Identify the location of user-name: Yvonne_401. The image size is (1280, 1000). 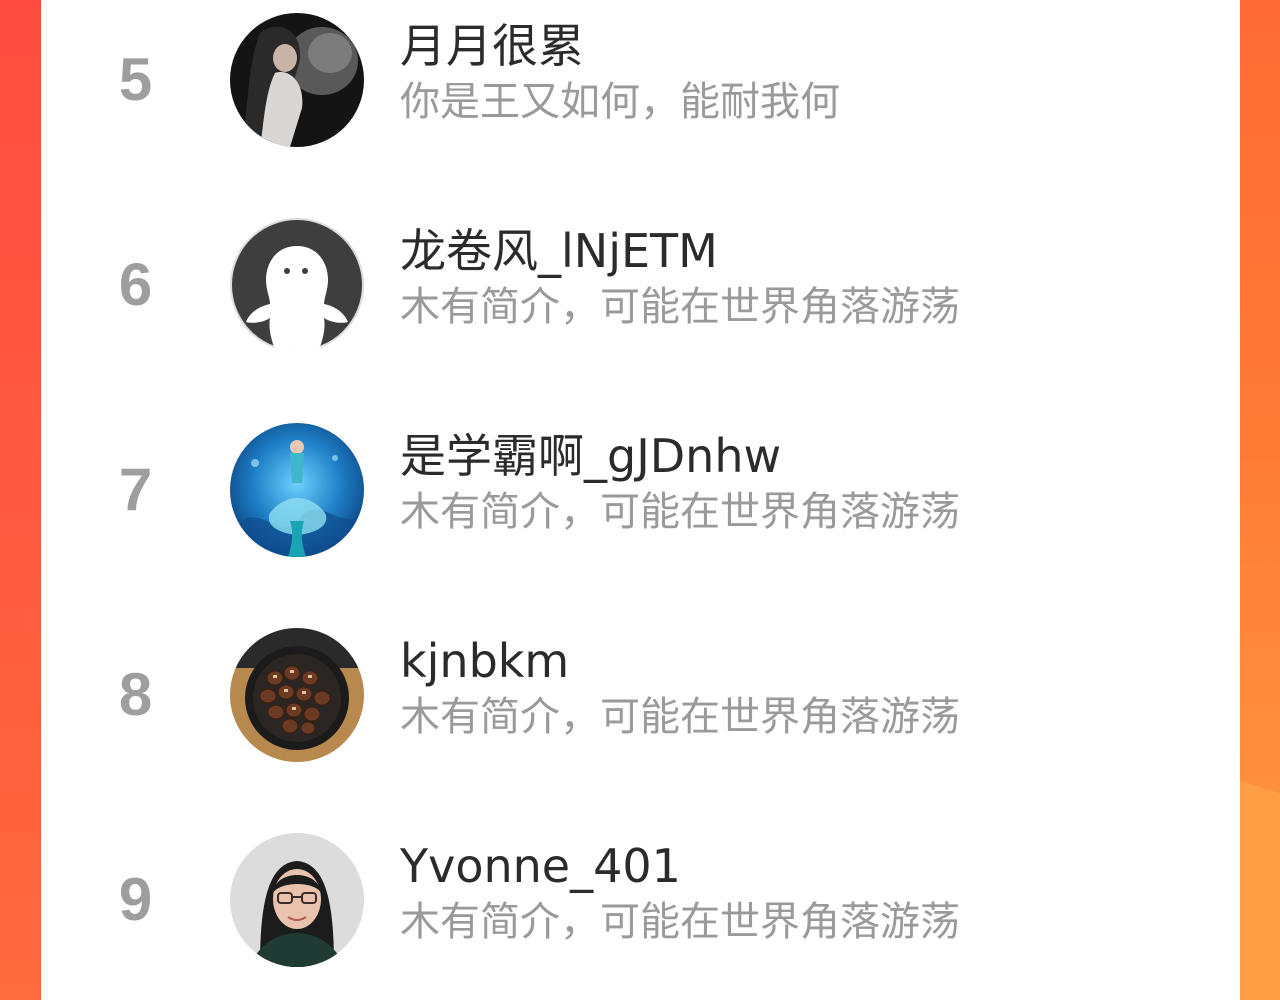
(540, 866).